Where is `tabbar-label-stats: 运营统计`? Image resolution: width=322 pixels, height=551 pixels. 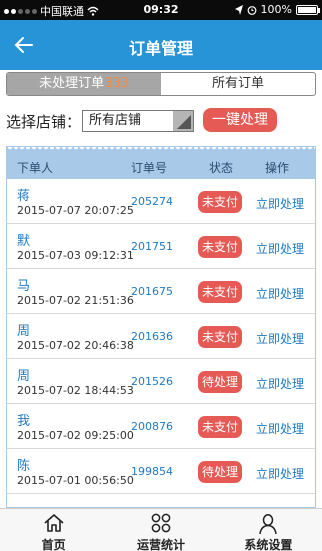 tabbar-label-stats: 运营统计 is located at coordinates (160, 544).